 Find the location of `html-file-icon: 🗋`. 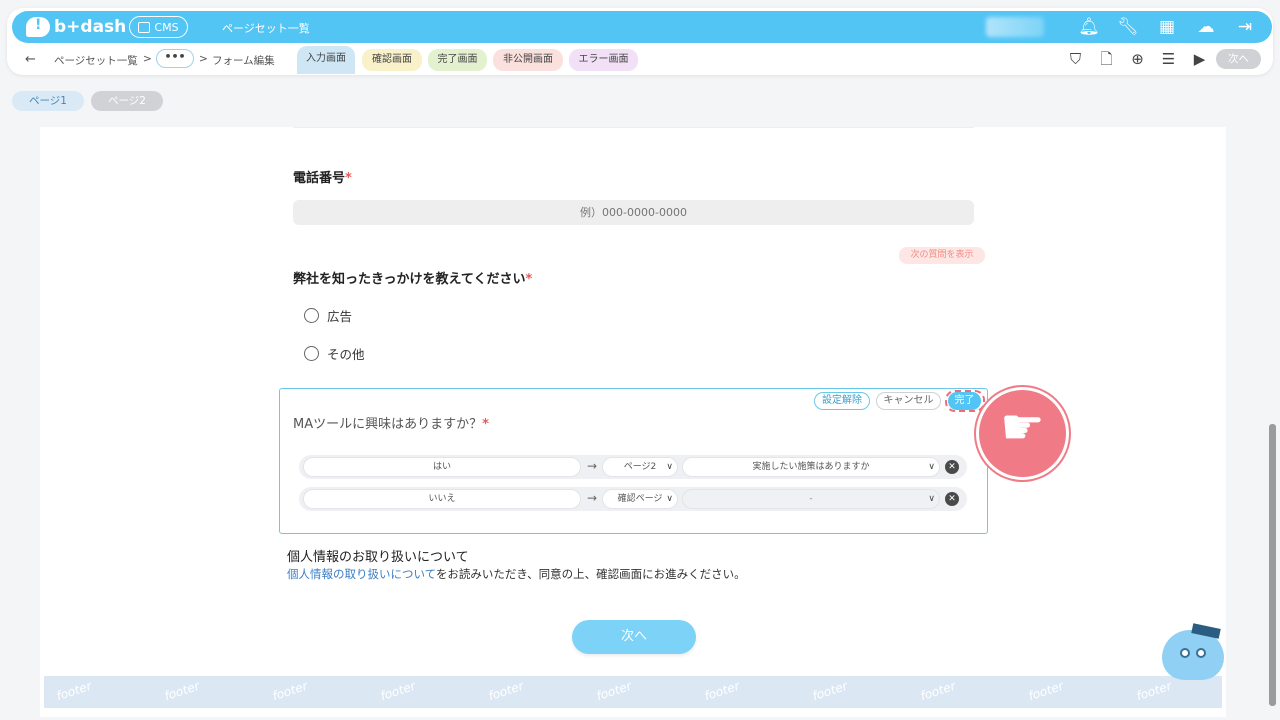

html-file-icon: 🗋 is located at coordinates (1106, 59).